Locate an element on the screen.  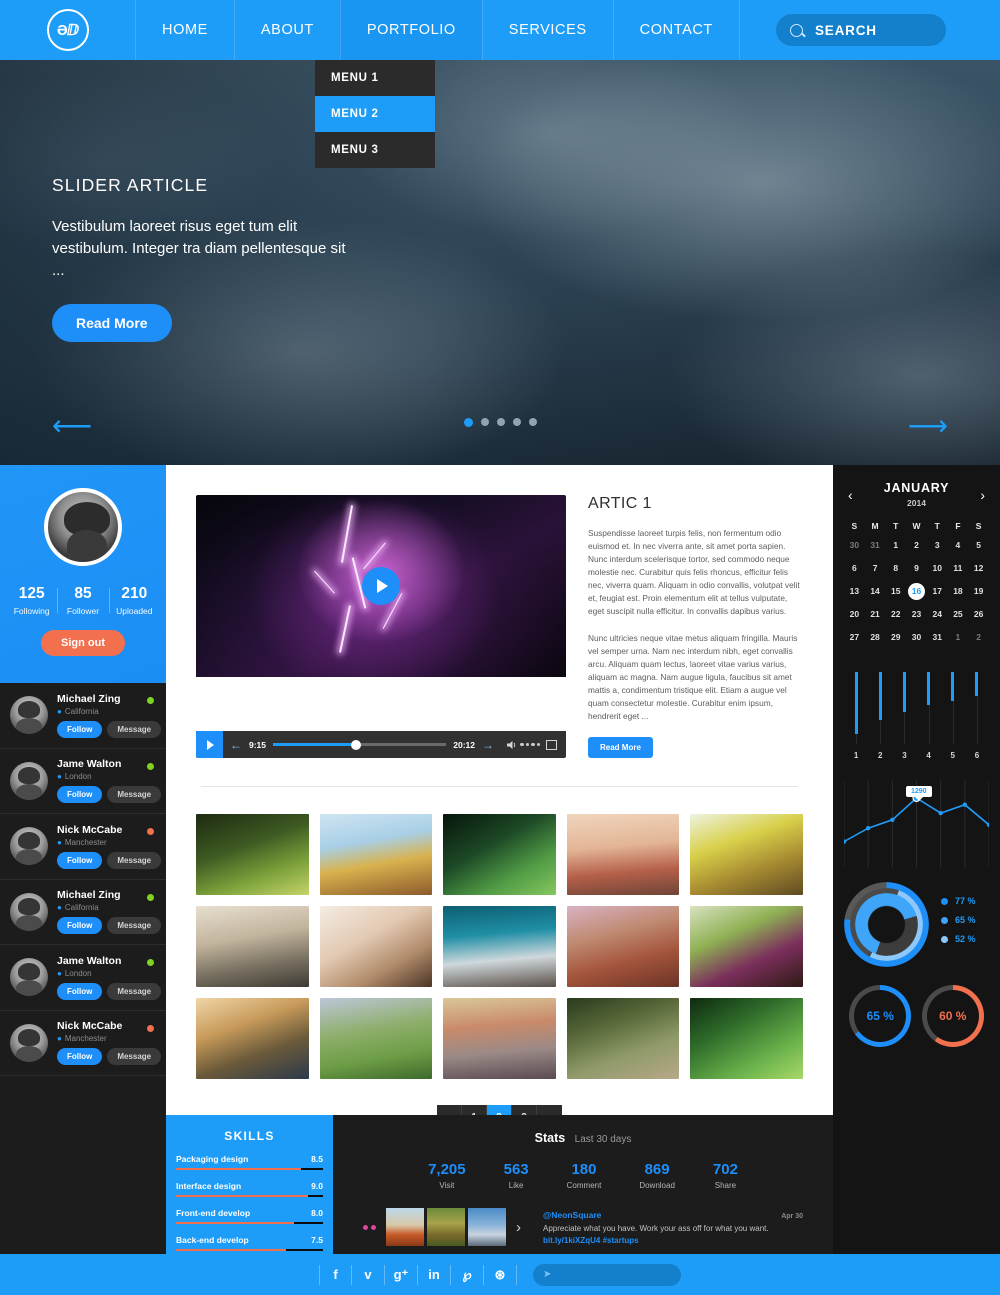
tweet-thumbnail-desert-dunes is located at coordinates (405, 1227).